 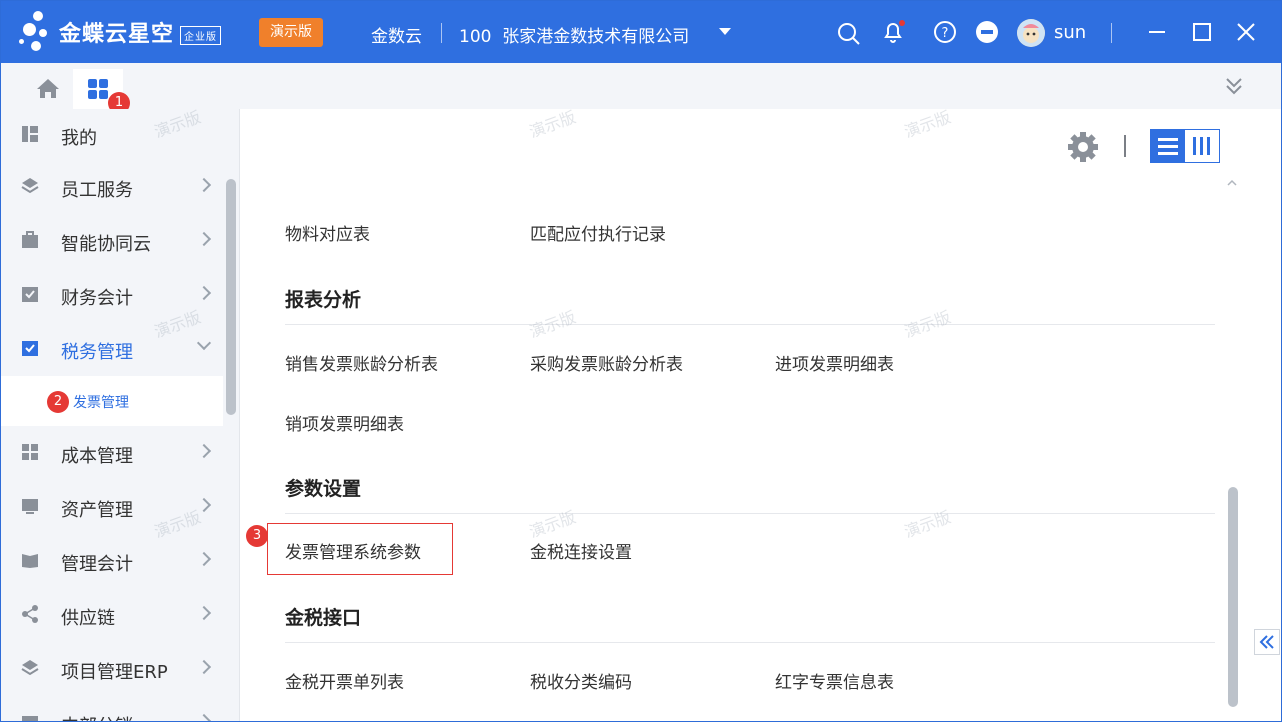 I want to click on tax-icon, so click(x=30, y=348).